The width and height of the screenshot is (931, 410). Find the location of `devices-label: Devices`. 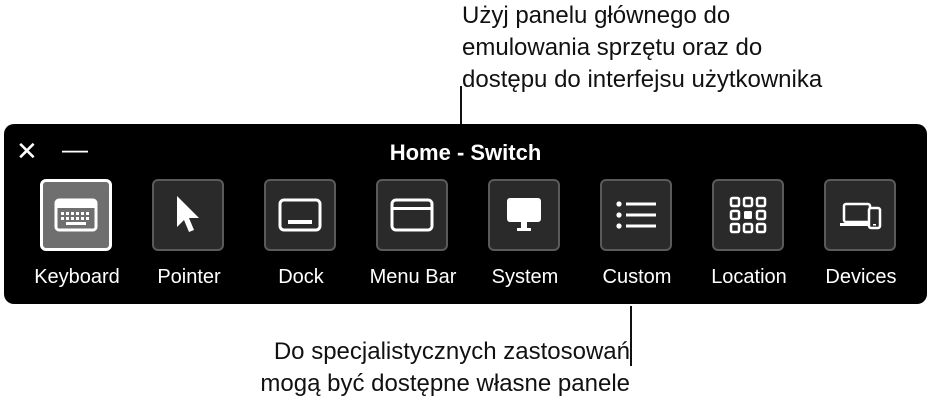

devices-label: Devices is located at coordinates (861, 277).